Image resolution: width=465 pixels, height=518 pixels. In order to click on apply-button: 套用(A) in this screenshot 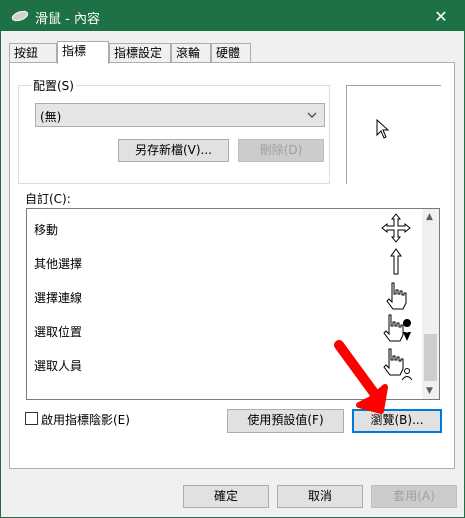, I will do `click(414, 496)`.